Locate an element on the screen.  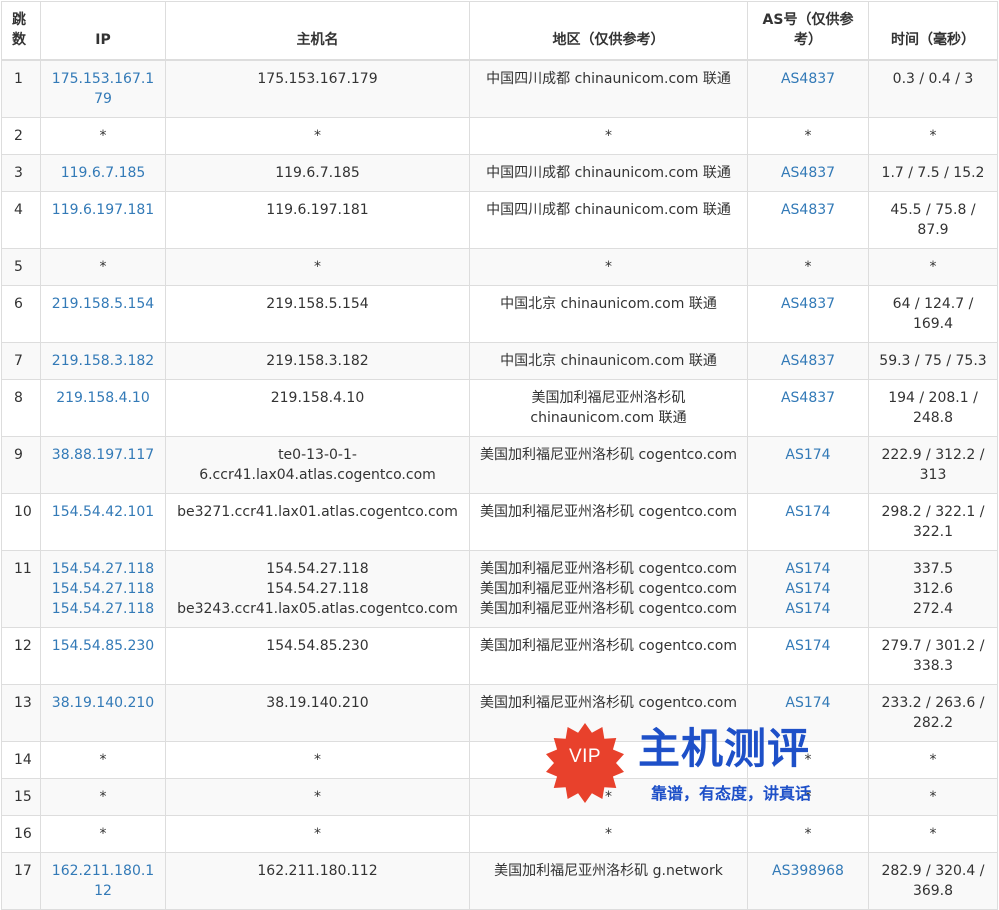
ip-cell: 219.158.3.182 is located at coordinates (103, 360).